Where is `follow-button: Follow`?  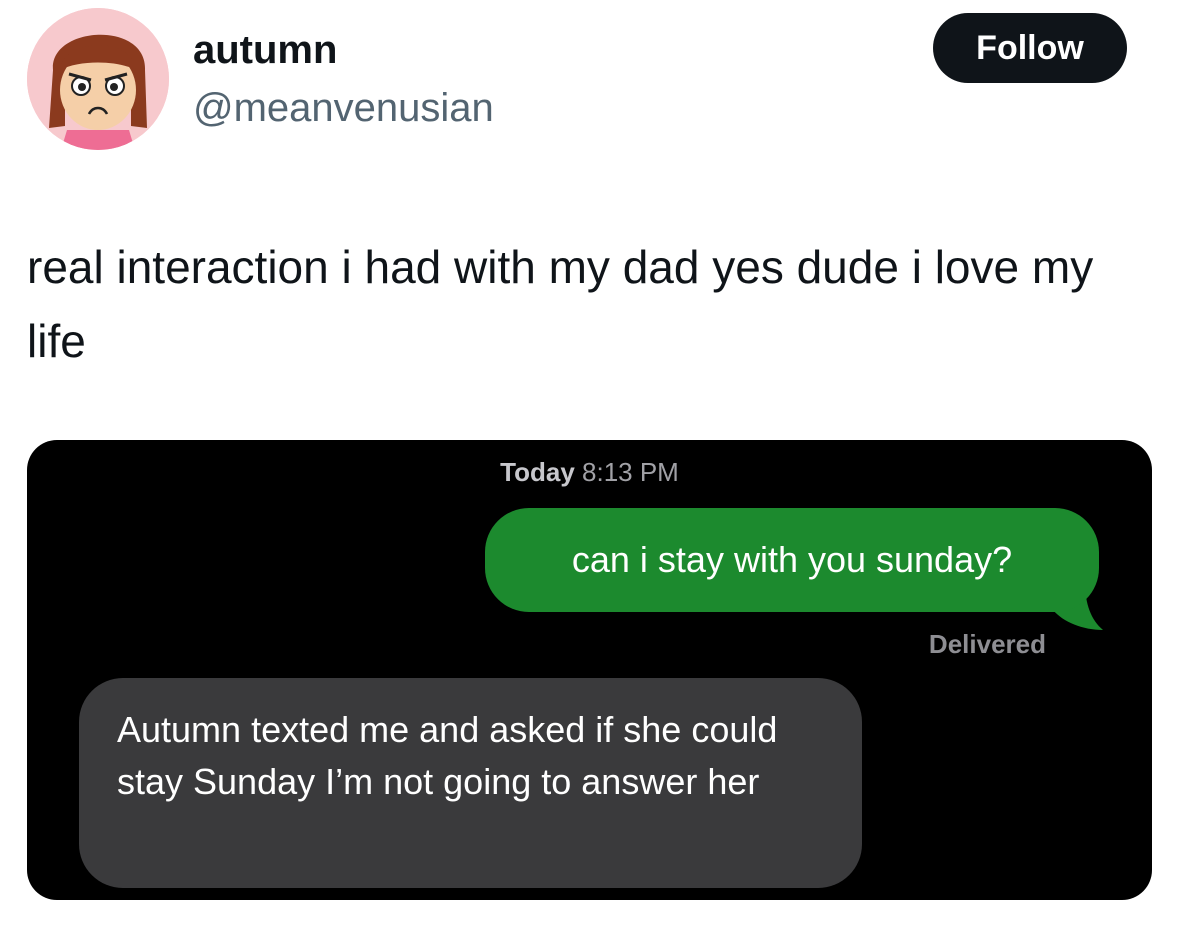 follow-button: Follow is located at coordinates (1030, 48).